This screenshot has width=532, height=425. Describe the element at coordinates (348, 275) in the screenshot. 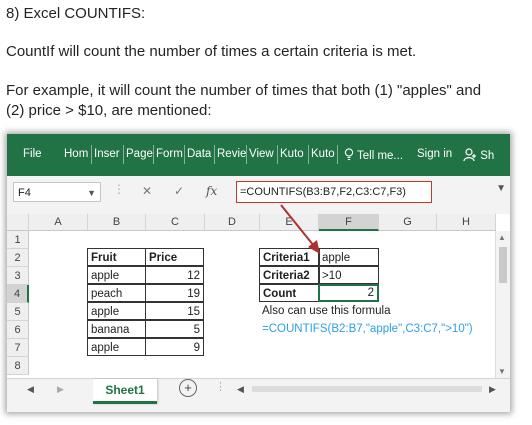

I see `criteria-value-cell: >10` at that location.